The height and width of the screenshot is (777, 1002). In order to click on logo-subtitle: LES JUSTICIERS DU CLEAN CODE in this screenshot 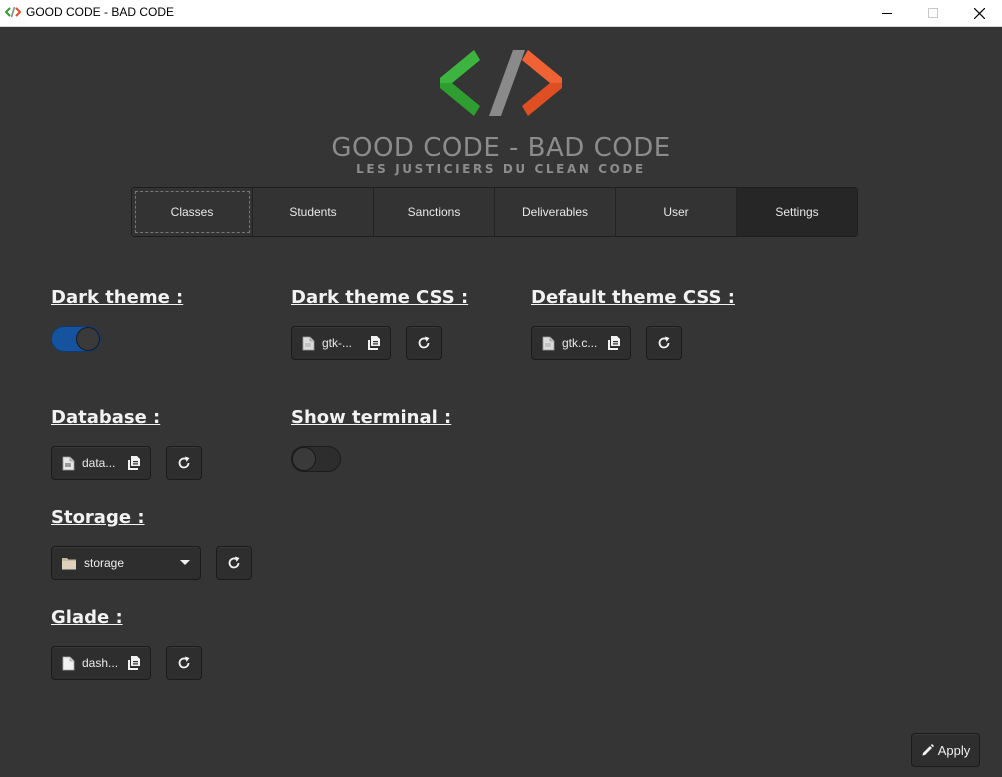, I will do `click(501, 169)`.